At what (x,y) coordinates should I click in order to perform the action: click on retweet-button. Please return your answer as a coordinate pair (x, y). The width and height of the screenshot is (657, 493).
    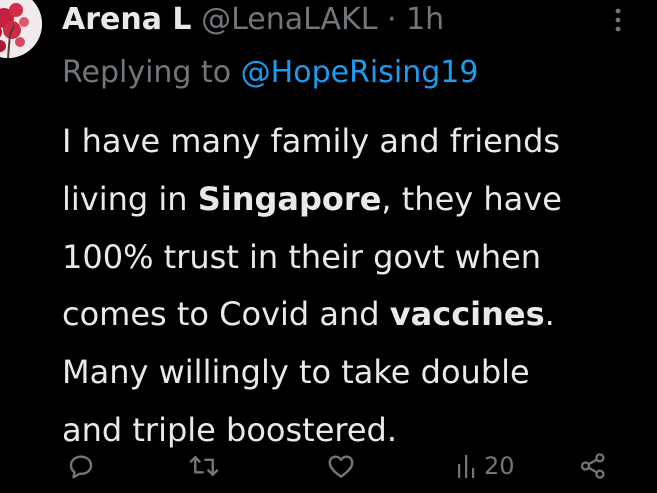
    Looking at the image, I should click on (204, 466).